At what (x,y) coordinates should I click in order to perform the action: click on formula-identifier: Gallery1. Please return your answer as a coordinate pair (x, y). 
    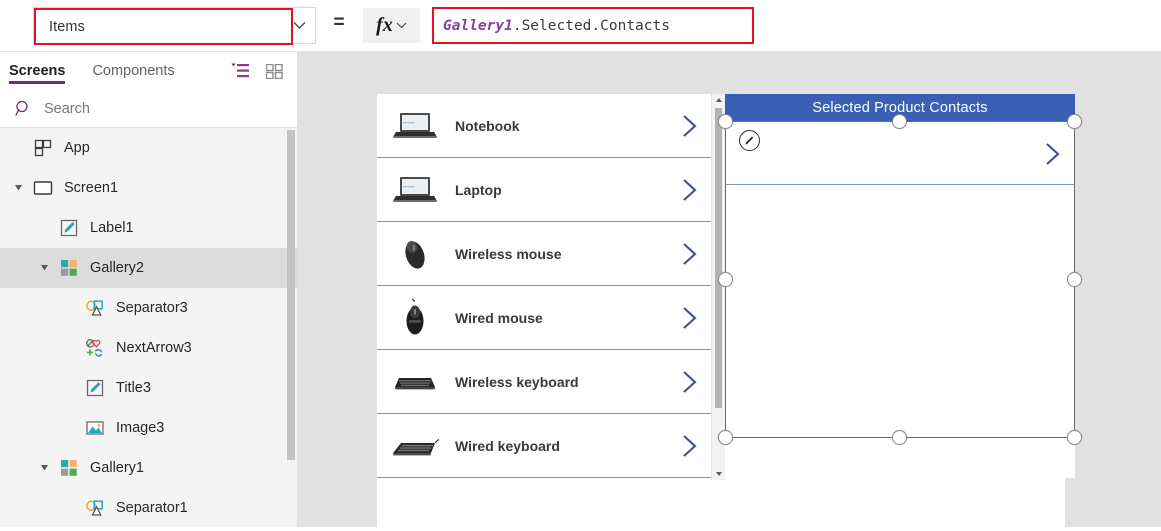
    Looking at the image, I should click on (478, 25).